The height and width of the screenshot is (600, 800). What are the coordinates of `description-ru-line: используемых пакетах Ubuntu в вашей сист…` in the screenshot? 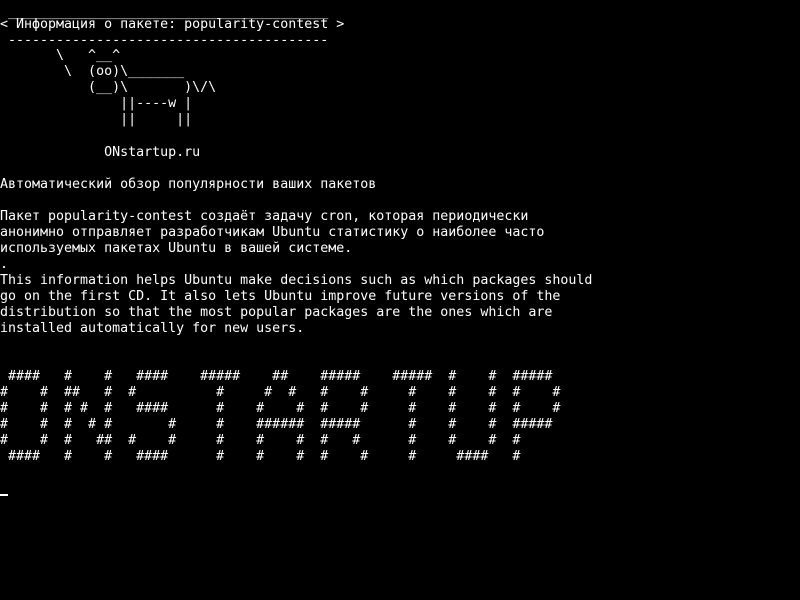 It's located at (176, 248).